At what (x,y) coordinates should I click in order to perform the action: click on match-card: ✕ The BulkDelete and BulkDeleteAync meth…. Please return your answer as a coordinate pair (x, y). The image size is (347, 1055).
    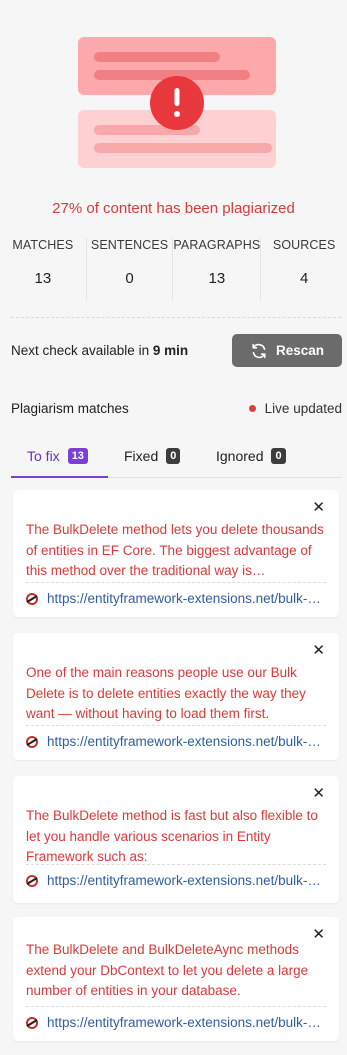
    Looking at the image, I should click on (176, 979).